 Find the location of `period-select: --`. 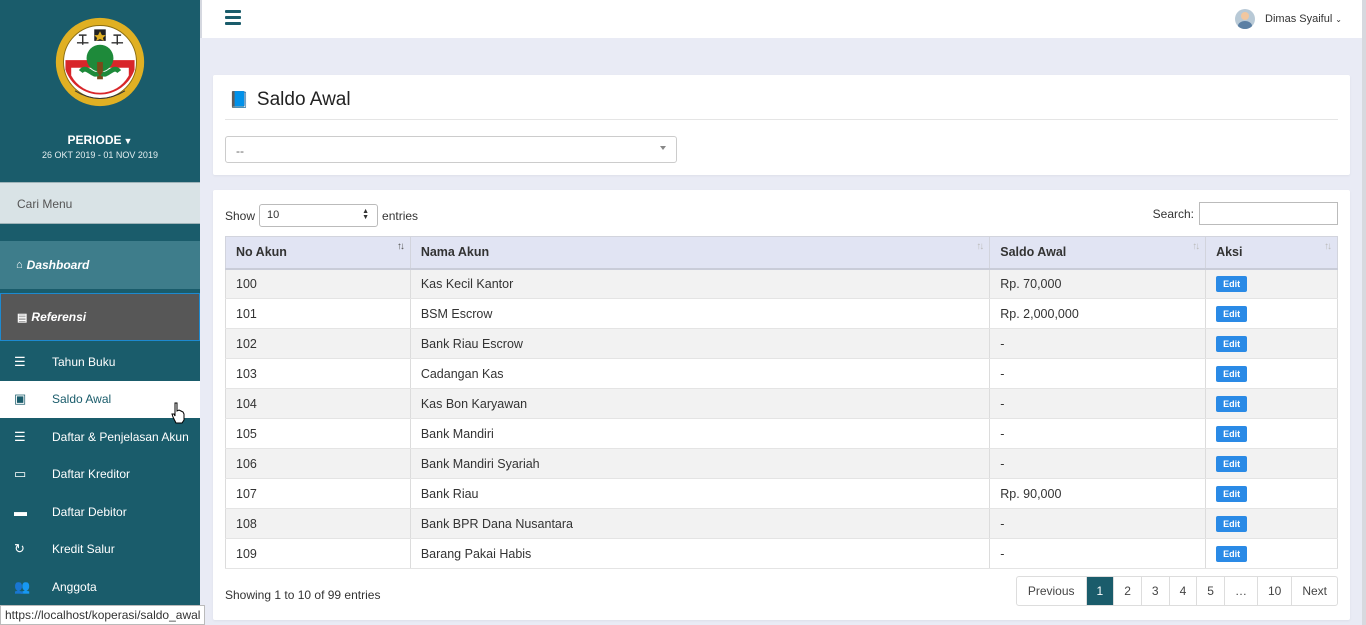

period-select: -- is located at coordinates (451, 149).